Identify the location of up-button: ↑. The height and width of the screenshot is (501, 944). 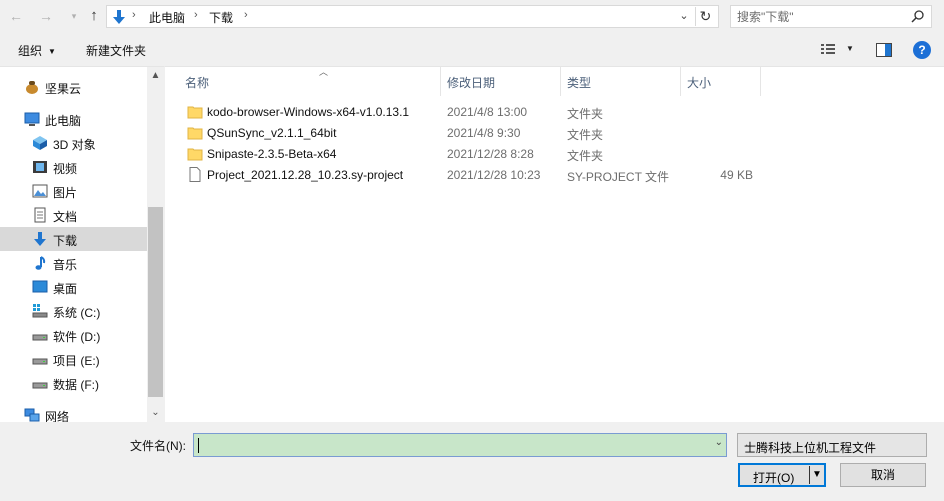
(94, 16).